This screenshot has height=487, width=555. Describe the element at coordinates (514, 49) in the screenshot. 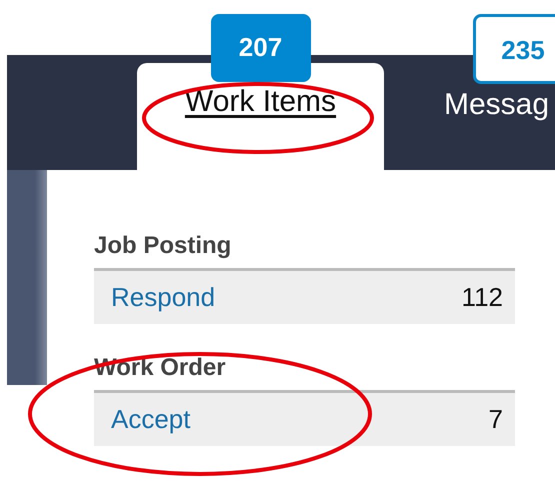

I see `count-badge: 235` at that location.